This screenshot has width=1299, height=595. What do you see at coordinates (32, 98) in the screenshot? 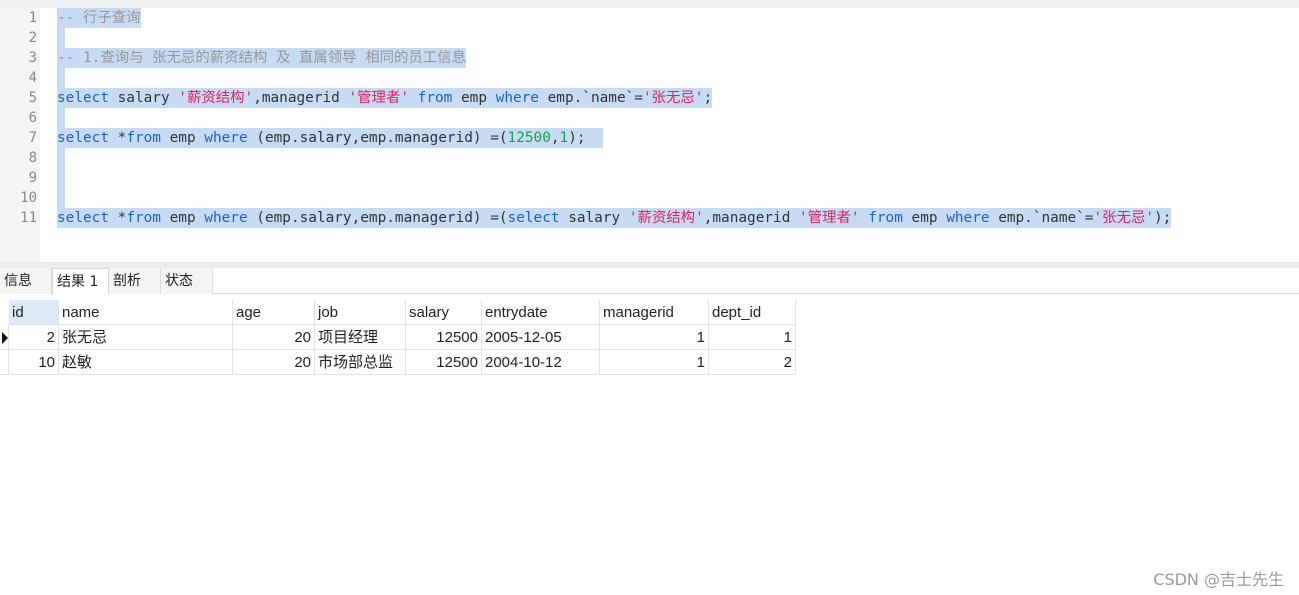
I see `line-number: 5` at bounding box center [32, 98].